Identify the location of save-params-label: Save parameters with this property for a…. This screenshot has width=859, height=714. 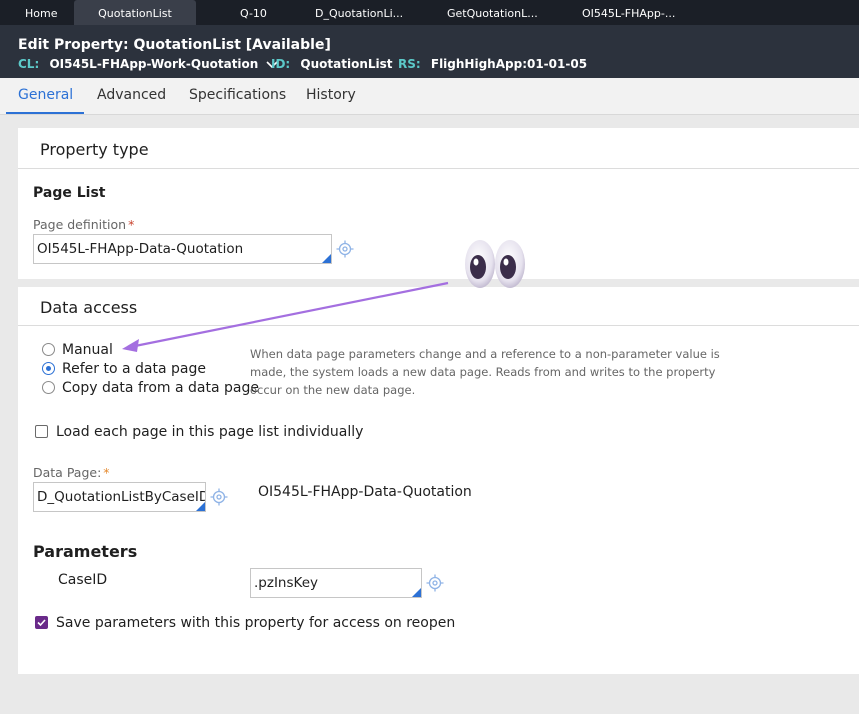
(256, 623).